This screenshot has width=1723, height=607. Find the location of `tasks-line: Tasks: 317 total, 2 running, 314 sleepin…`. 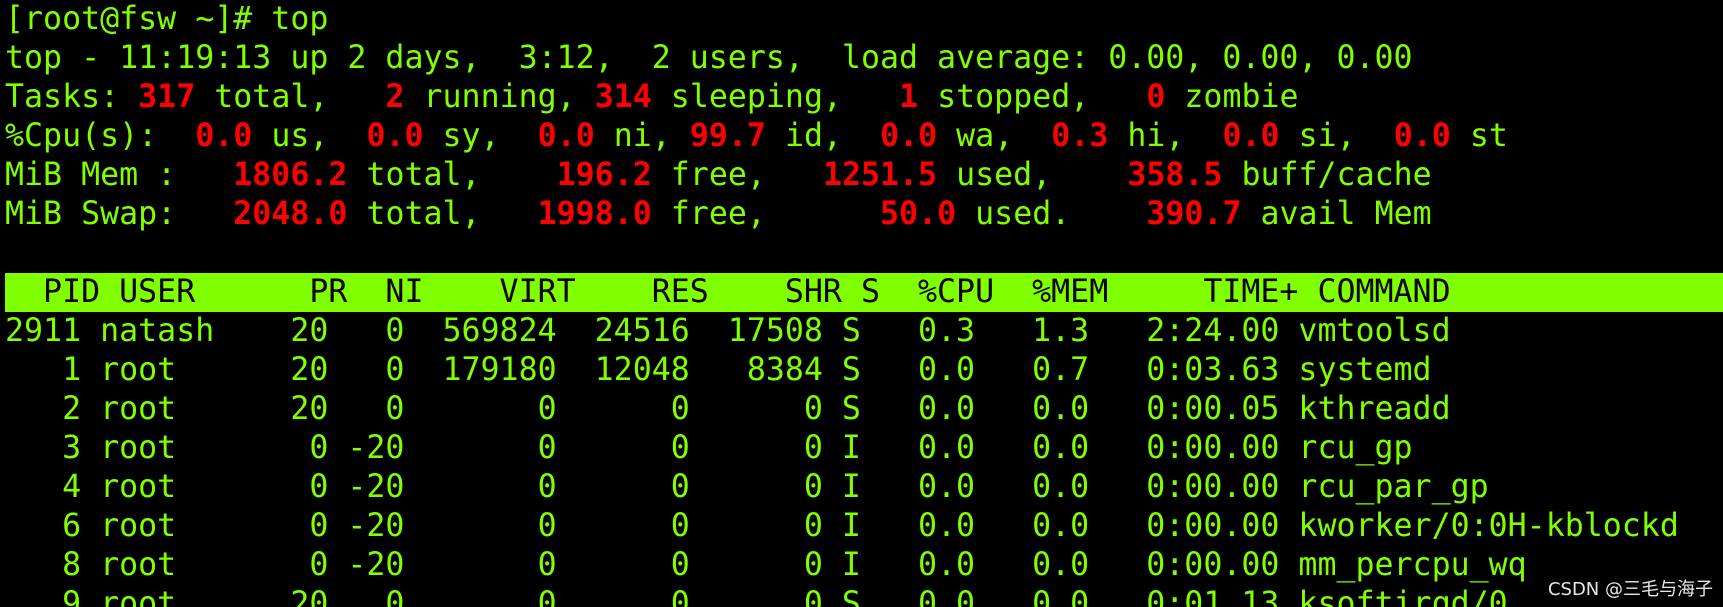

tasks-line: Tasks: 317 total, 2 running, 314 sleepin… is located at coordinates (652, 97).